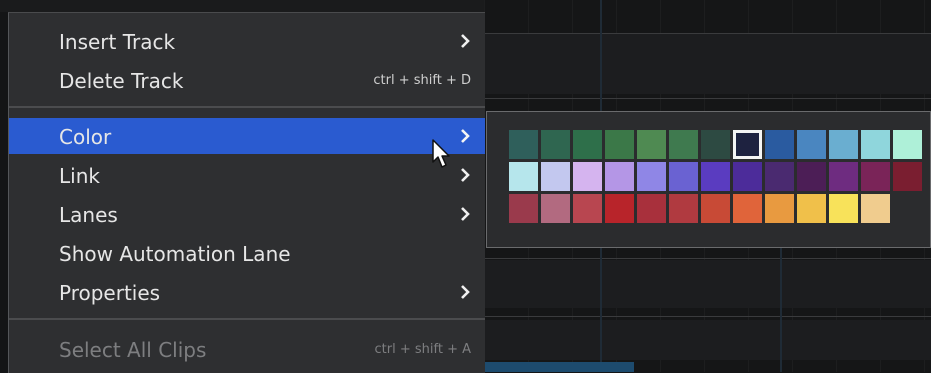 This screenshot has width=931, height=373. What do you see at coordinates (117, 42) in the screenshot?
I see `menu-item-label: Insert Track` at bounding box center [117, 42].